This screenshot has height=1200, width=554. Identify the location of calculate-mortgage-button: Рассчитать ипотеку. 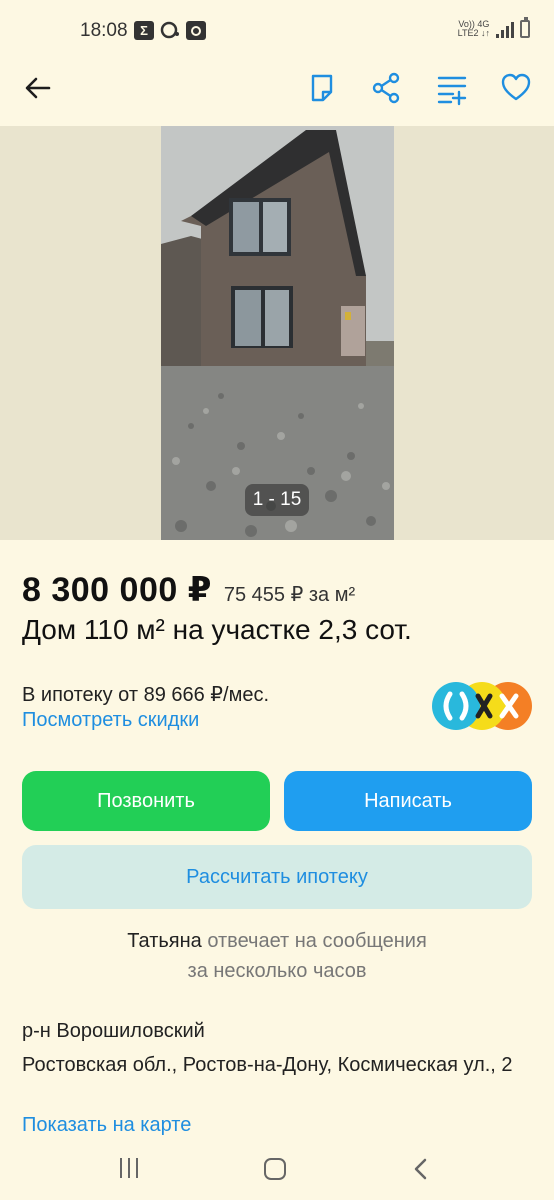
(277, 877).